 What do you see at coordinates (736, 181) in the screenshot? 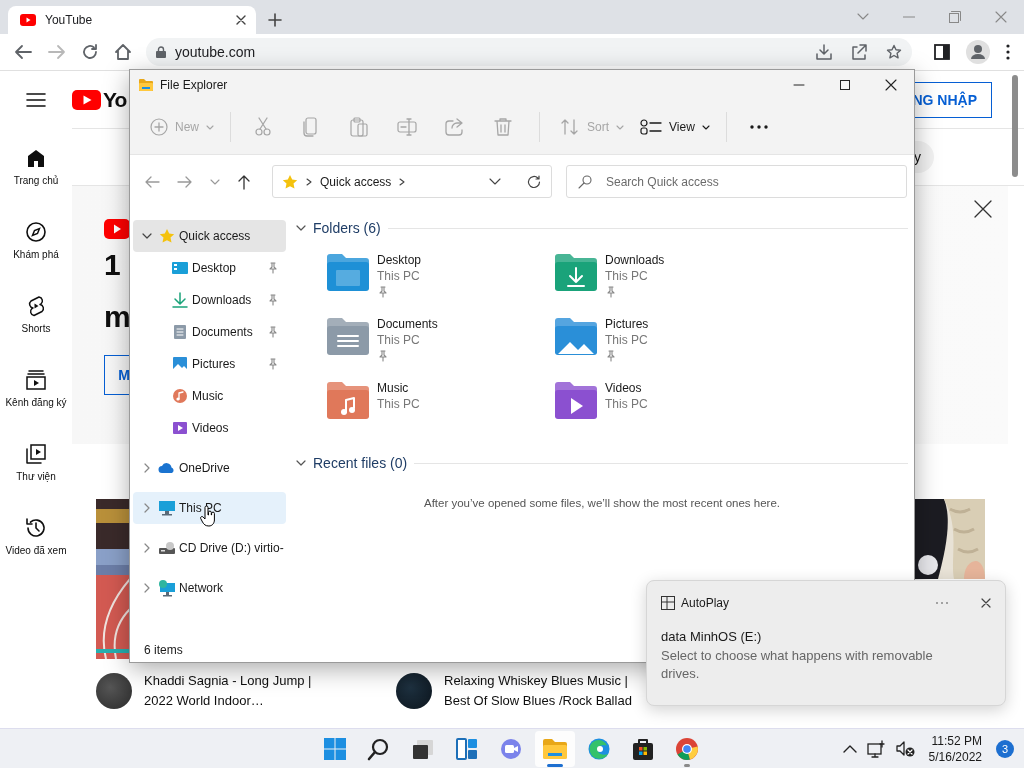
I see `search-field: Search Quick access` at bounding box center [736, 181].